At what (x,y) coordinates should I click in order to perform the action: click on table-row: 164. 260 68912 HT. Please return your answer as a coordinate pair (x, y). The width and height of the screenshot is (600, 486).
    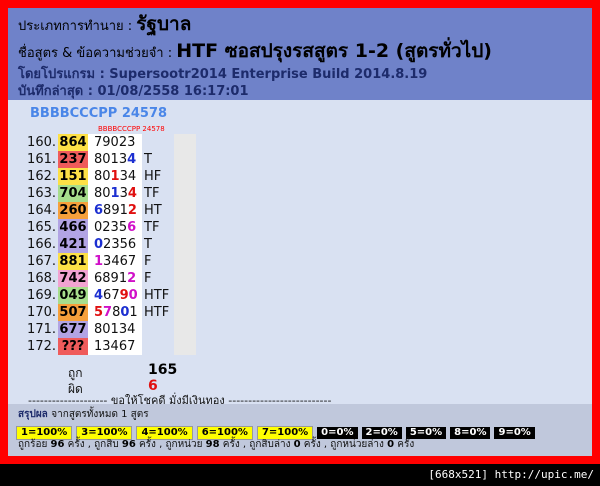
    Looking at the image, I should click on (109, 210).